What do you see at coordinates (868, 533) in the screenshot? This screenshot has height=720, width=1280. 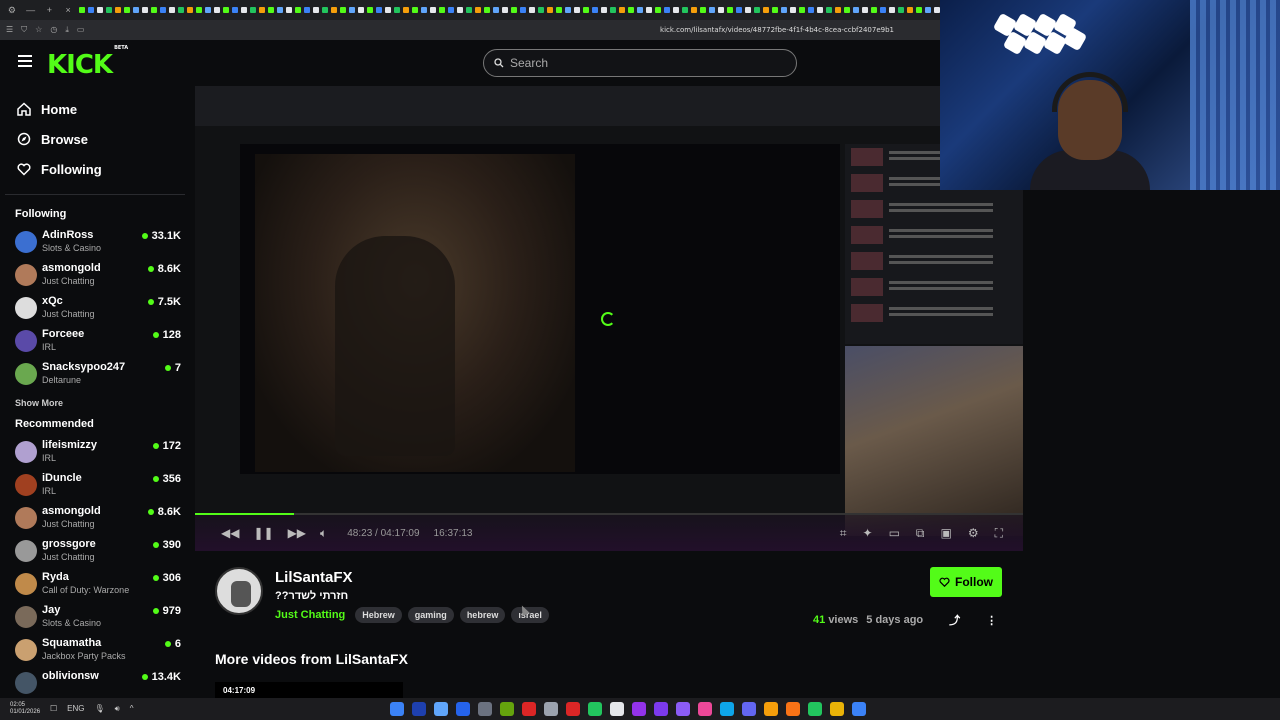 I see `sparkle-icon: ✦` at bounding box center [868, 533].